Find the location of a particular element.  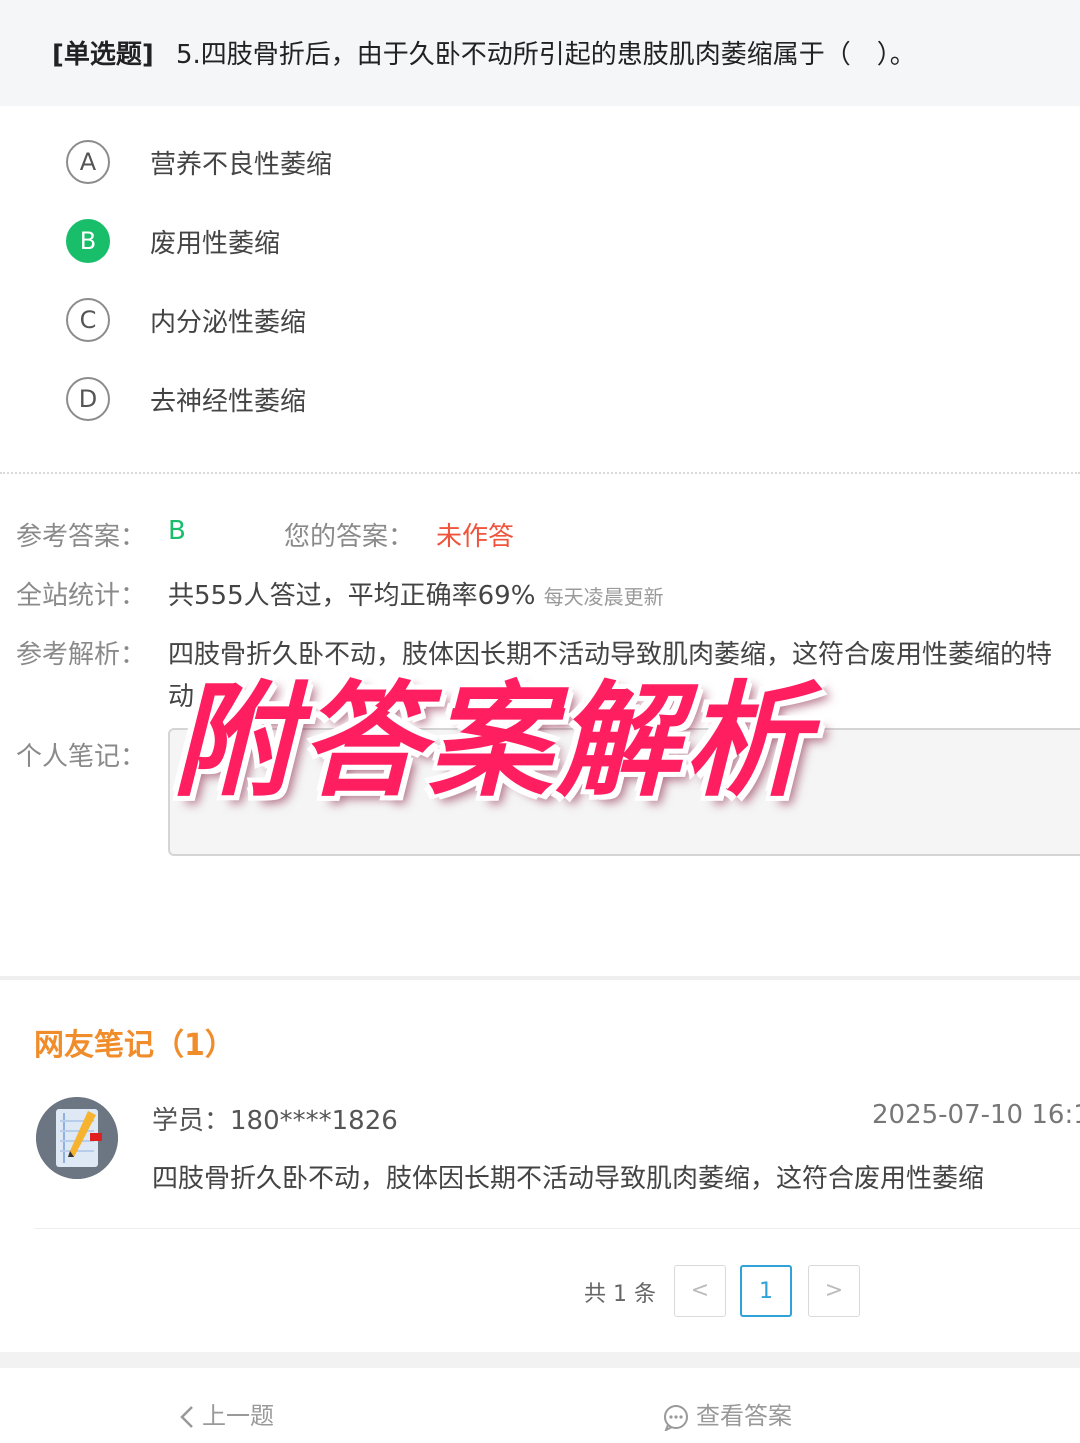

option-d-text: 去神经性萎缩 is located at coordinates (228, 402).